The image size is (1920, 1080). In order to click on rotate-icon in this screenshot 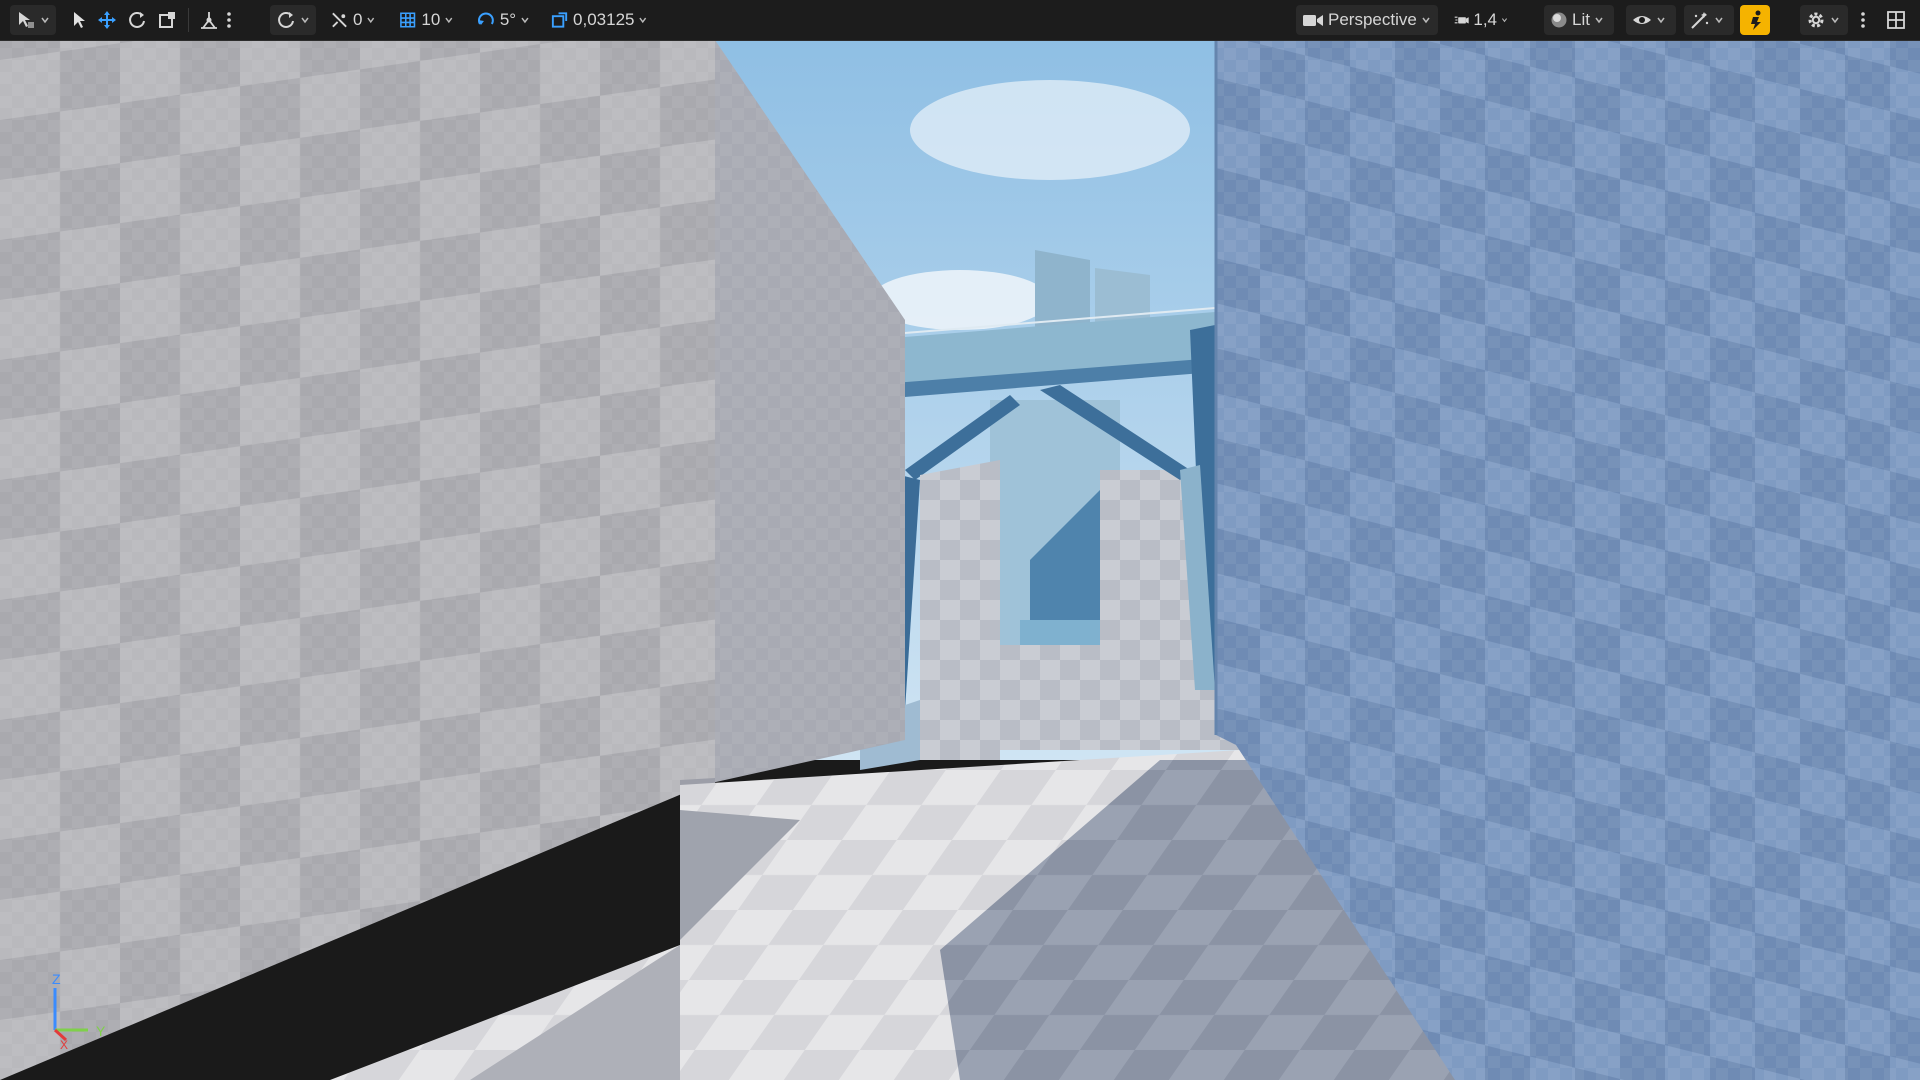, I will do `click(137, 20)`.